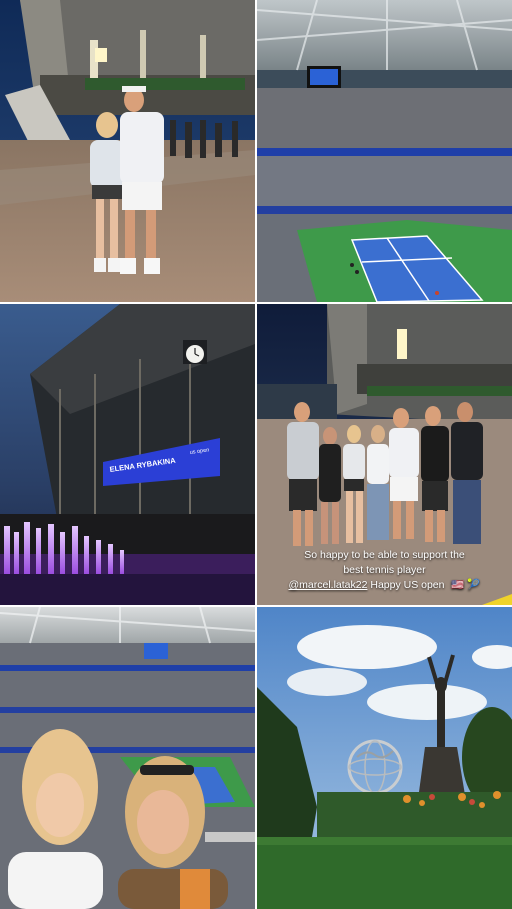  I want to click on caption-line-1: So happy to be able to support the, so click(384, 555).